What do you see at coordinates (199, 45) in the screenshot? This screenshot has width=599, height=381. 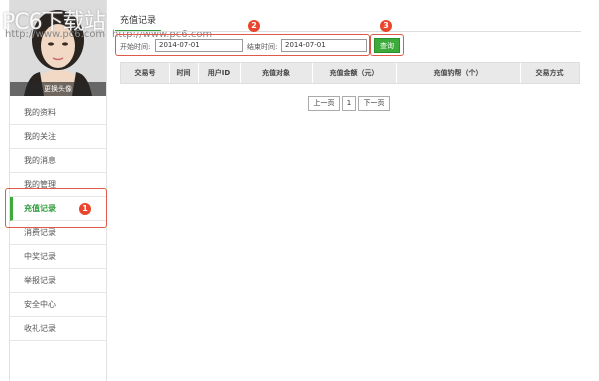 I see `start-date-input: 2014-07-01` at bounding box center [199, 45].